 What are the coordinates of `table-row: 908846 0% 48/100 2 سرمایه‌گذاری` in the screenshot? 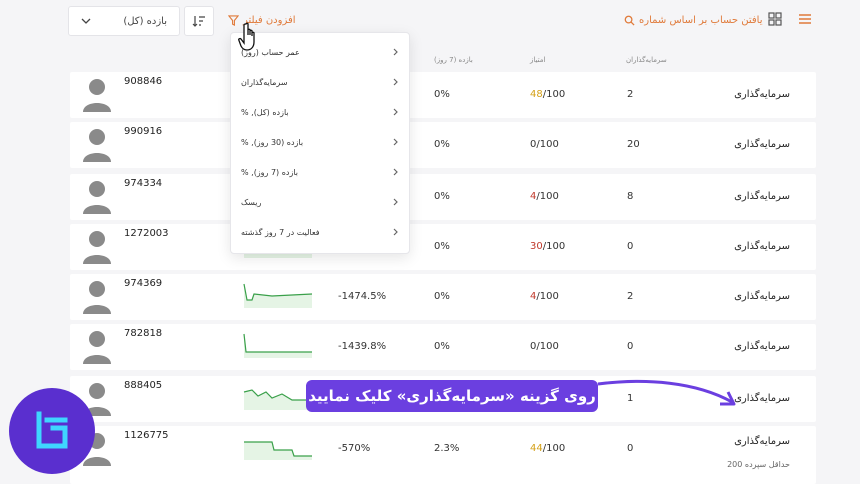 It's located at (443, 95).